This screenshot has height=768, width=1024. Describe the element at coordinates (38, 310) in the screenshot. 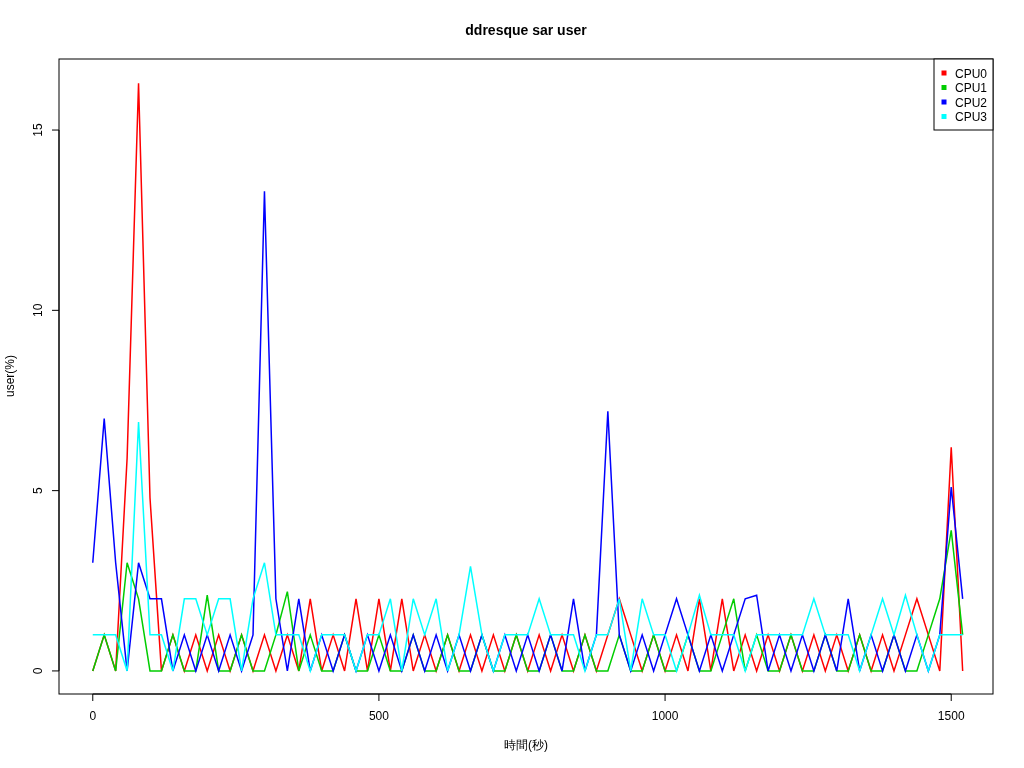

I see `y-tick-label: 10` at that location.